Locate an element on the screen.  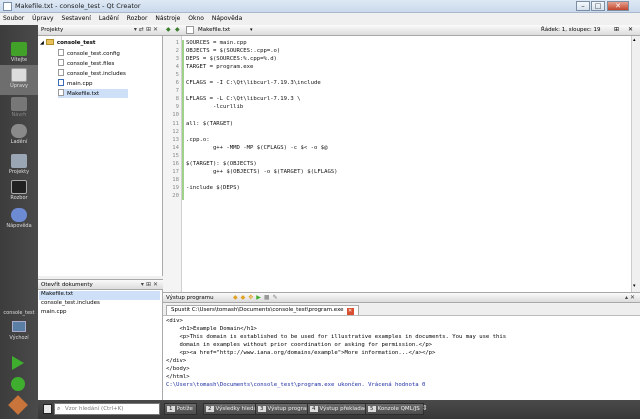
tree-root-label: console_test is located at coordinates (76, 43).